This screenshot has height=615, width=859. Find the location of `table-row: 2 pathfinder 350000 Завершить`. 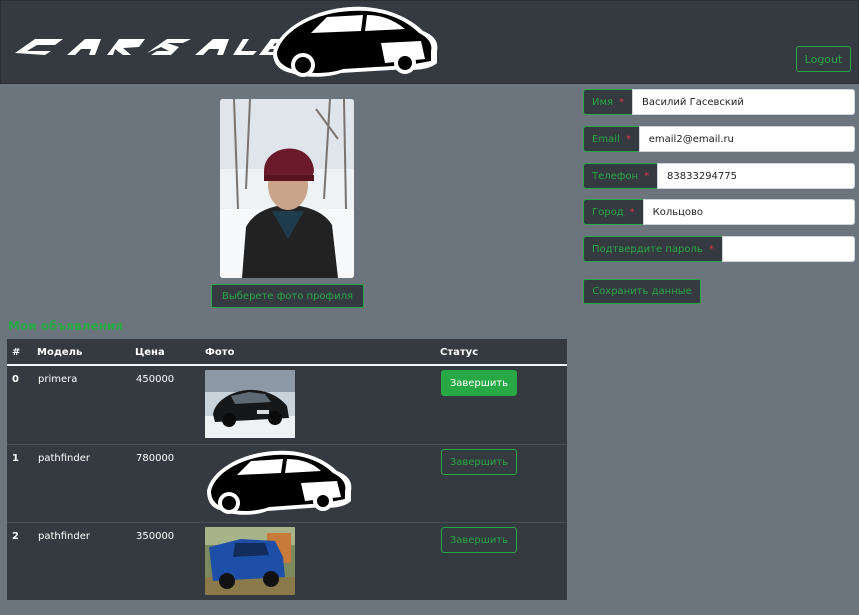

table-row: 2 pathfinder 350000 Завершить is located at coordinates (287, 561).